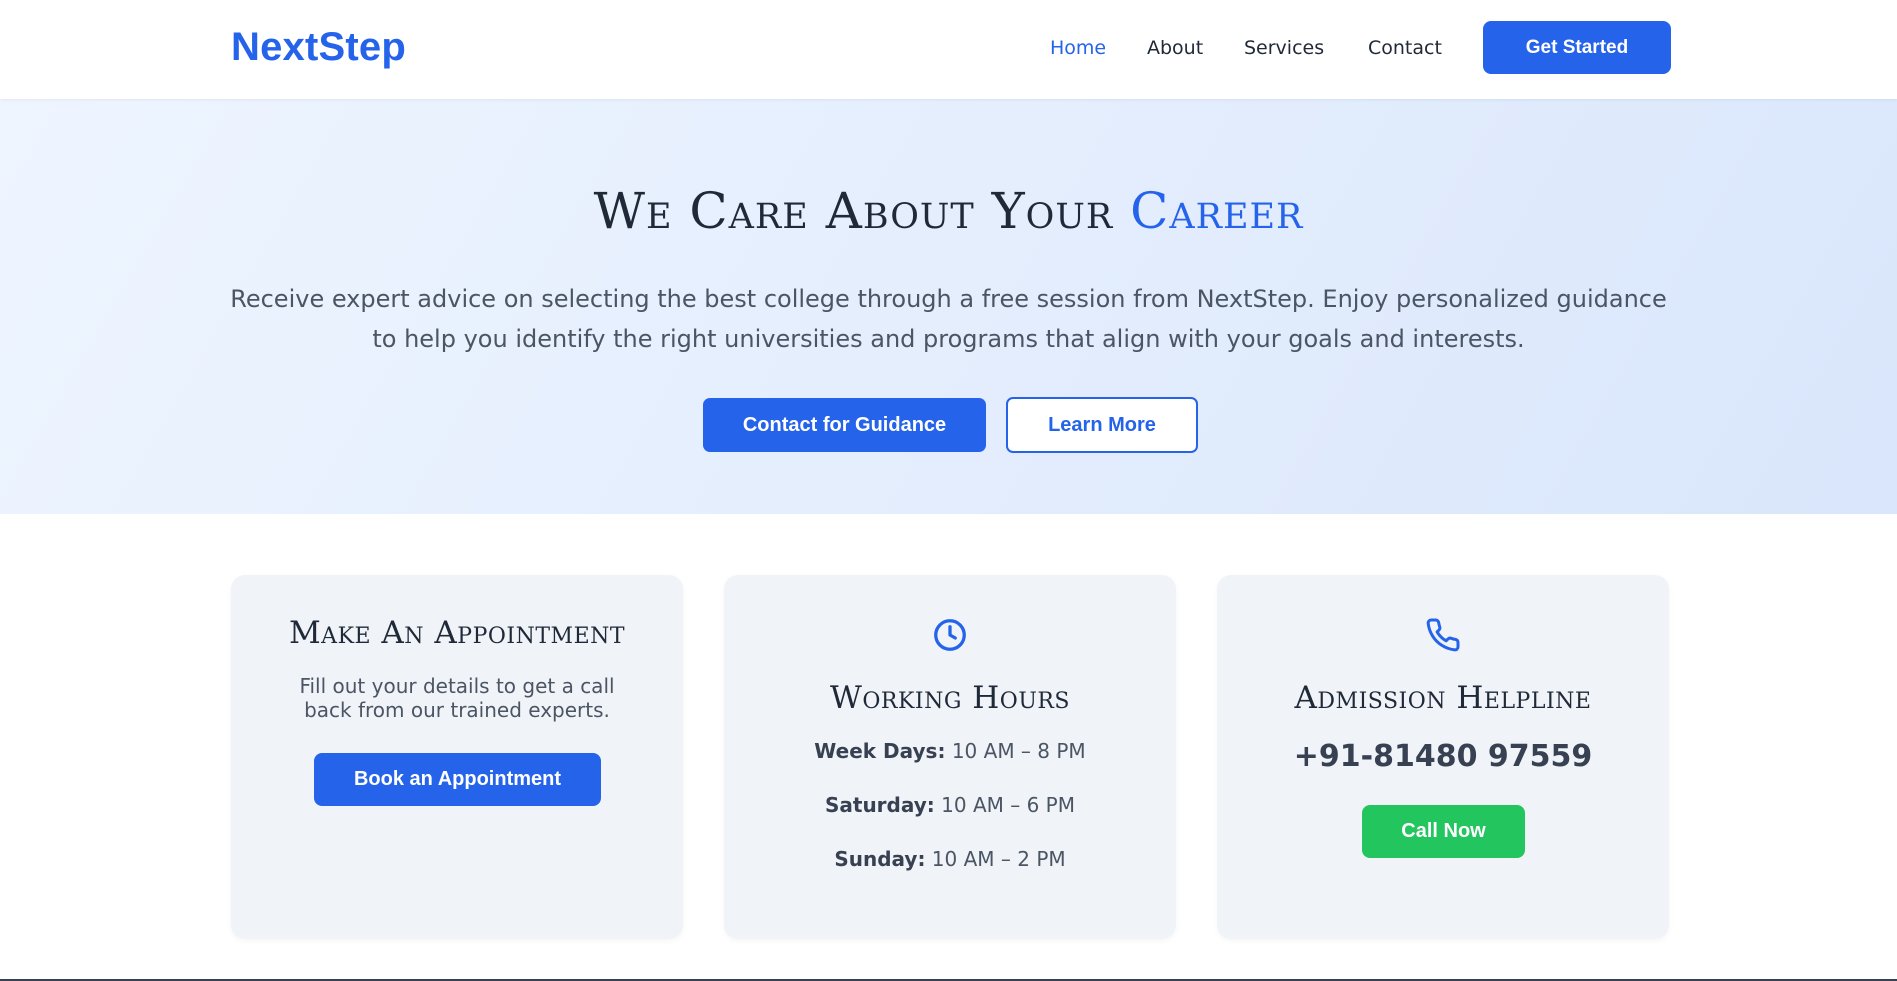  What do you see at coordinates (1217, 211) in the screenshot?
I see `hero-title-accent: Career` at bounding box center [1217, 211].